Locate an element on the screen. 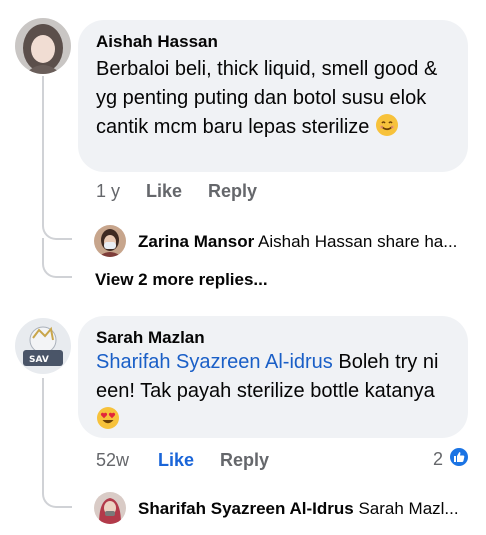 This screenshot has height=535, width=486. reply-author-1: Zarina Mansor is located at coordinates (196, 241).